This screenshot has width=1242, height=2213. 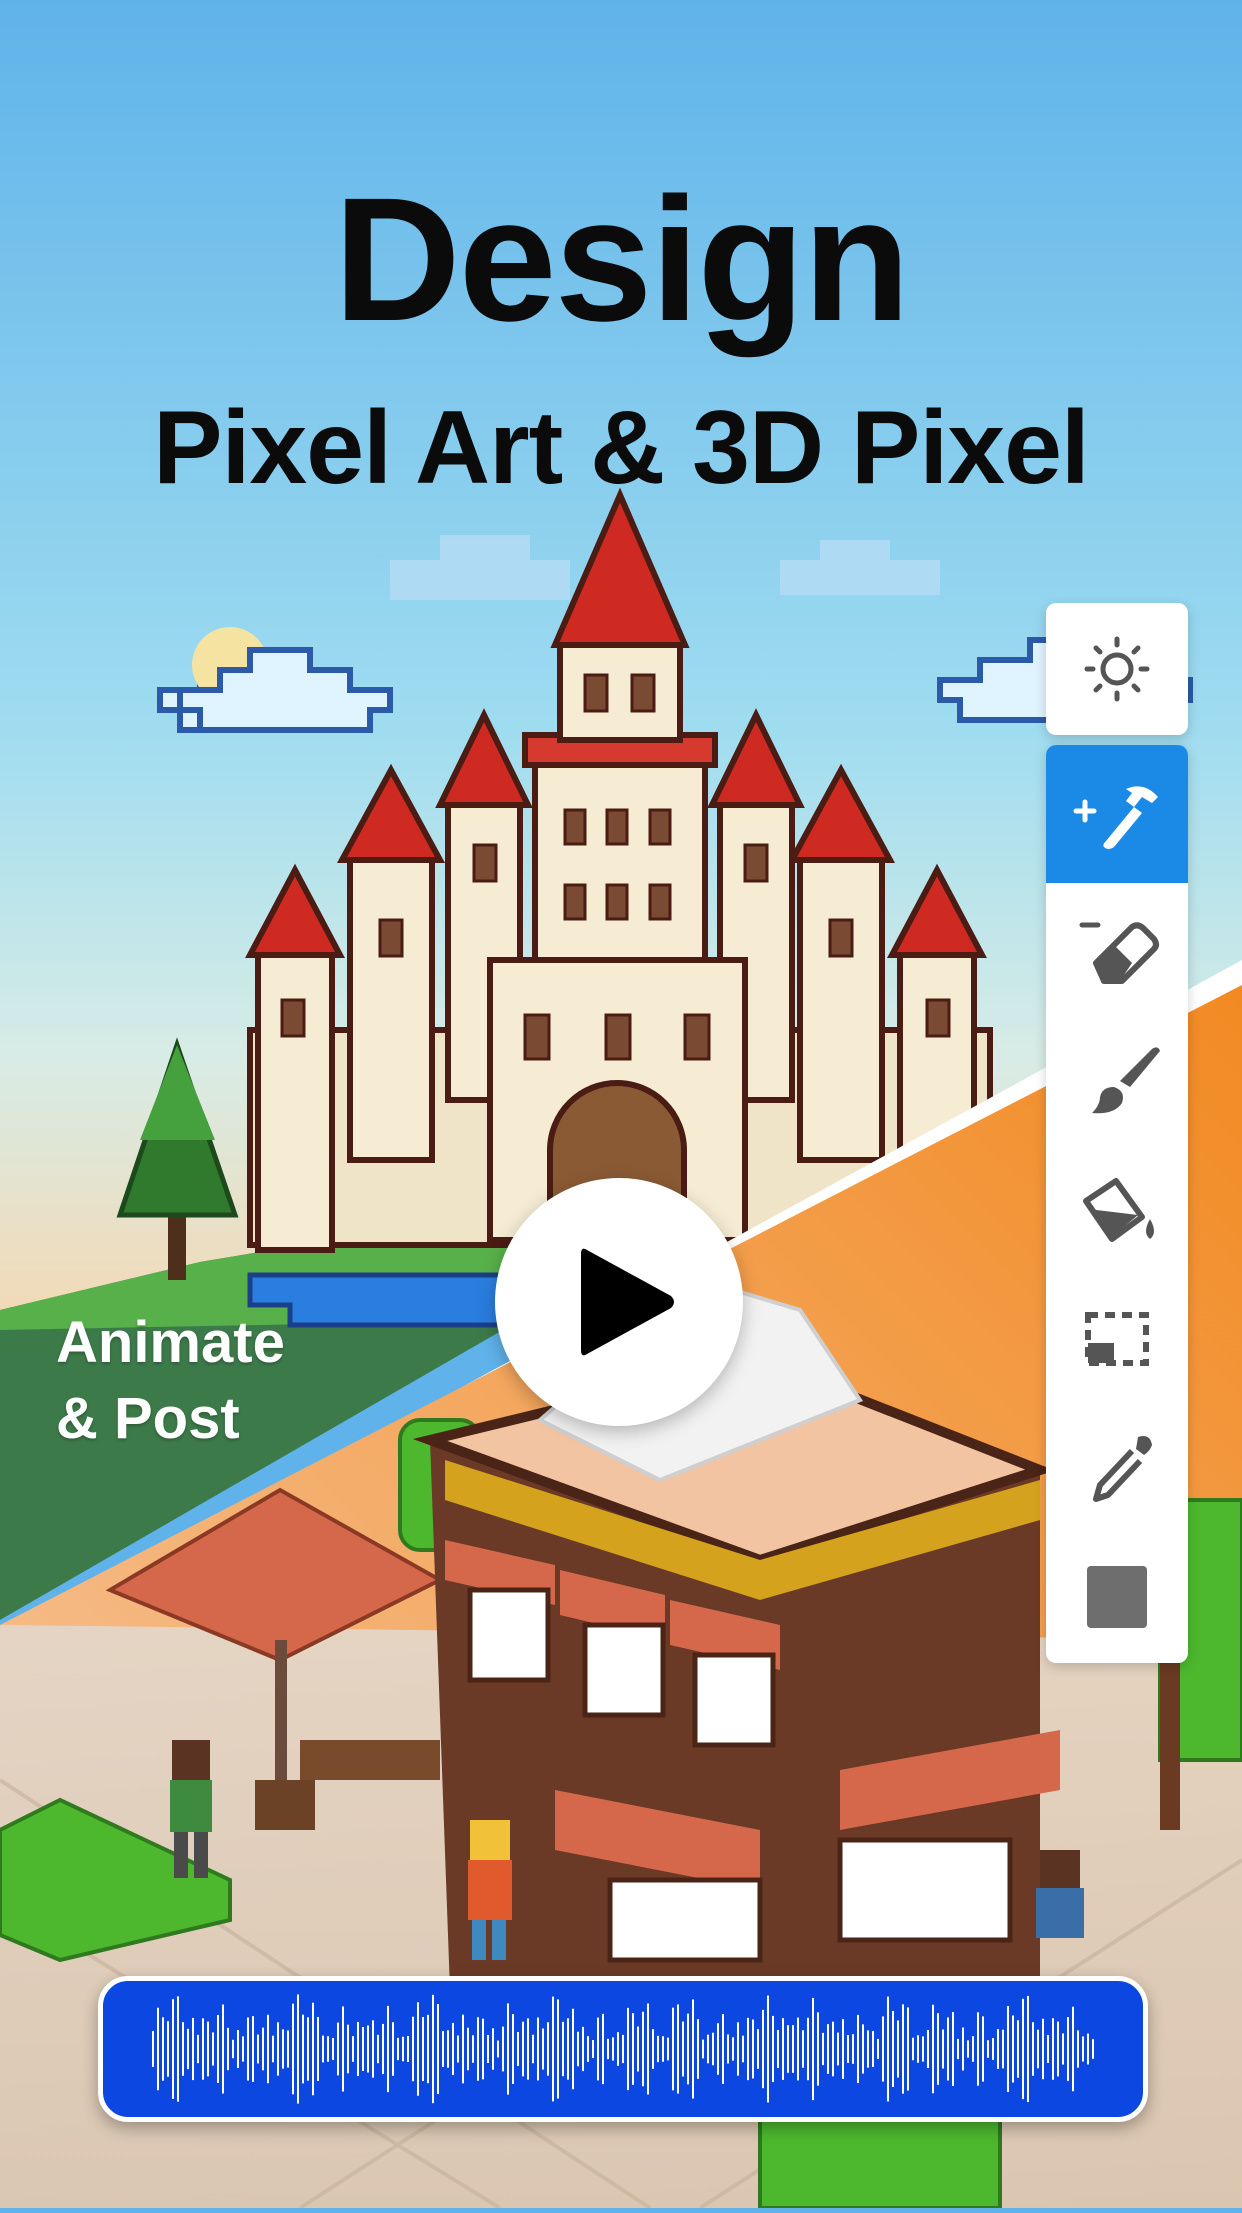 I want to click on fill-tool, so click(x=1117, y=1208).